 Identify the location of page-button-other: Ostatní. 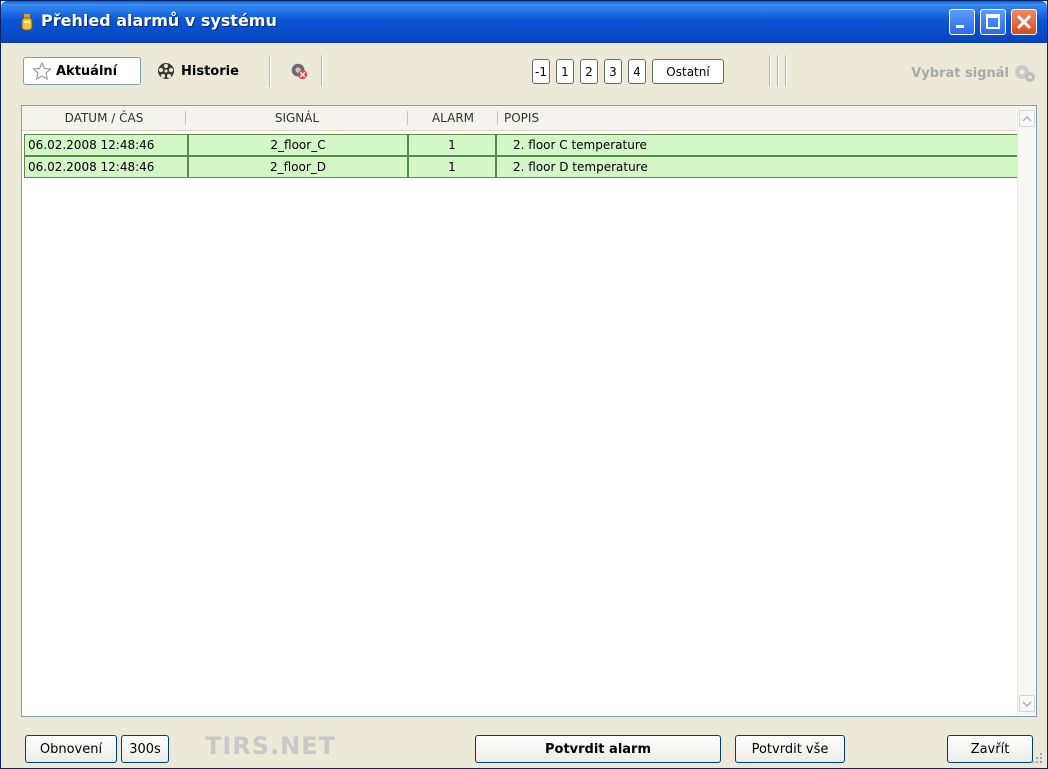
(688, 71).